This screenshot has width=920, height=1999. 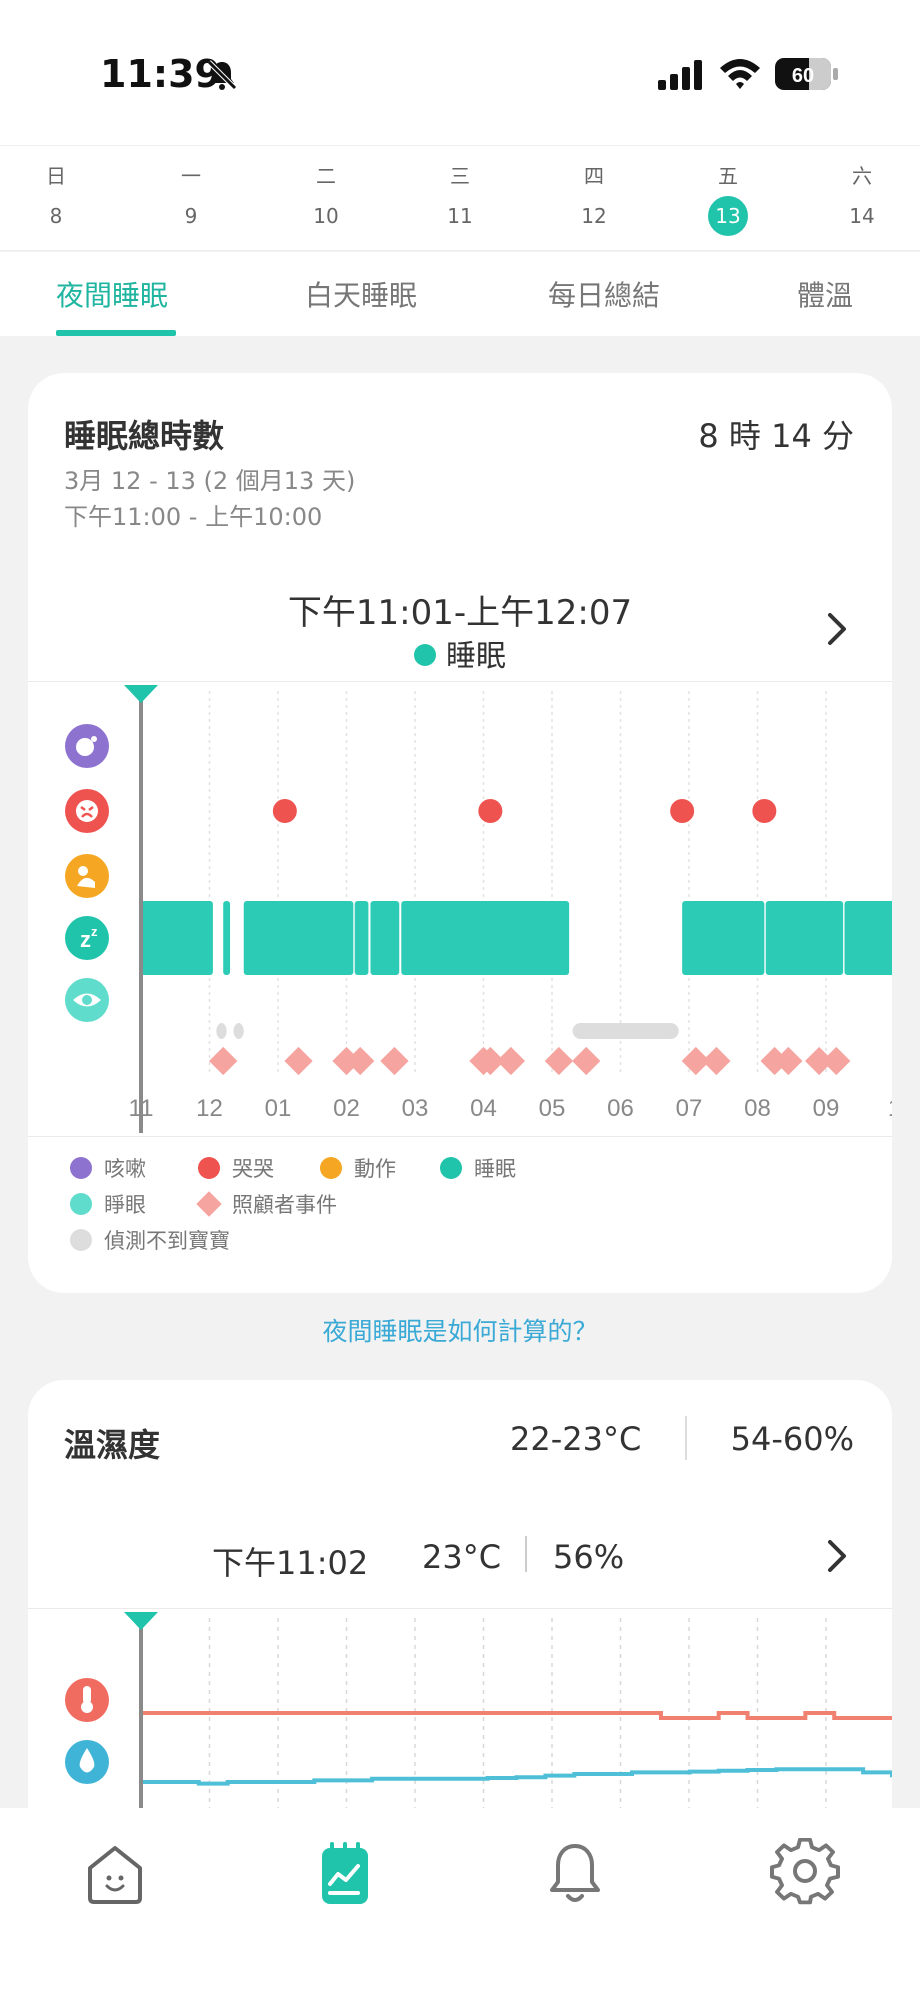 I want to click on day-fri: 五 13, so click(x=728, y=199).